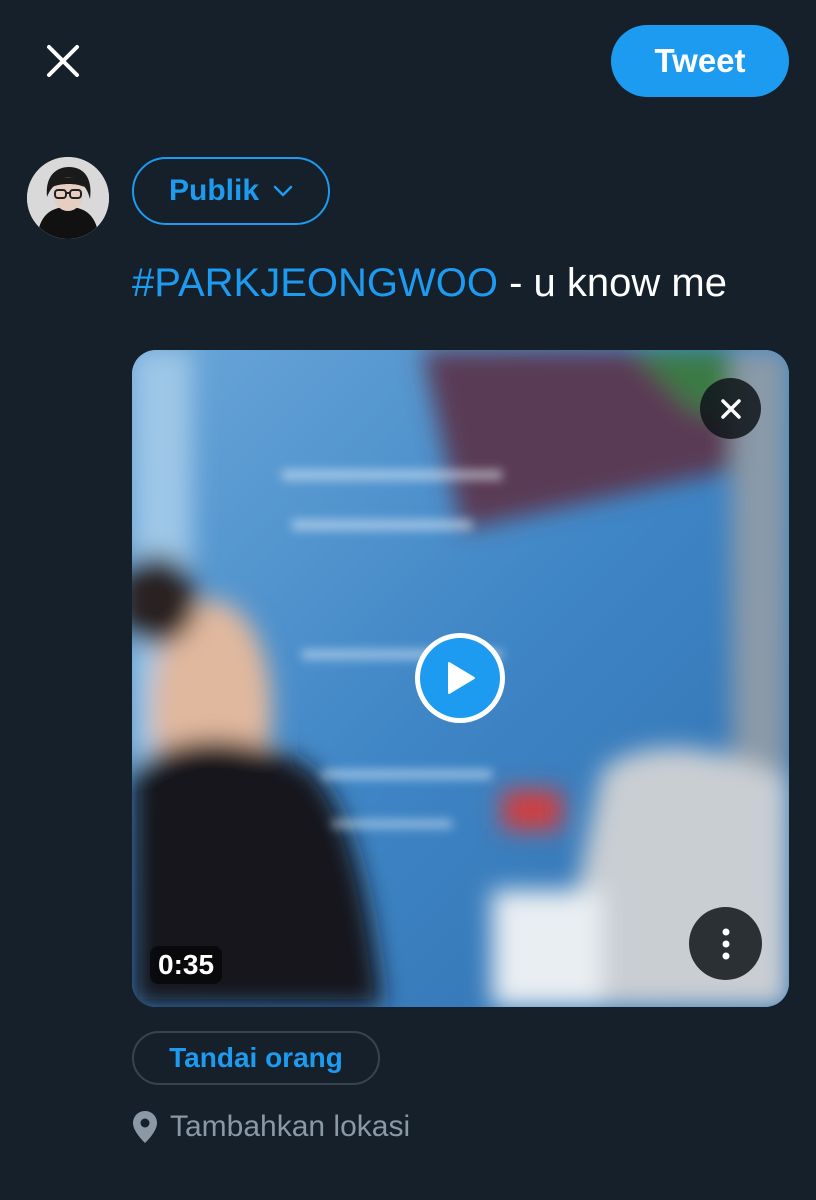 The height and width of the screenshot is (1200, 816). I want to click on add-location-button: Tambahkan lokasi, so click(271, 1127).